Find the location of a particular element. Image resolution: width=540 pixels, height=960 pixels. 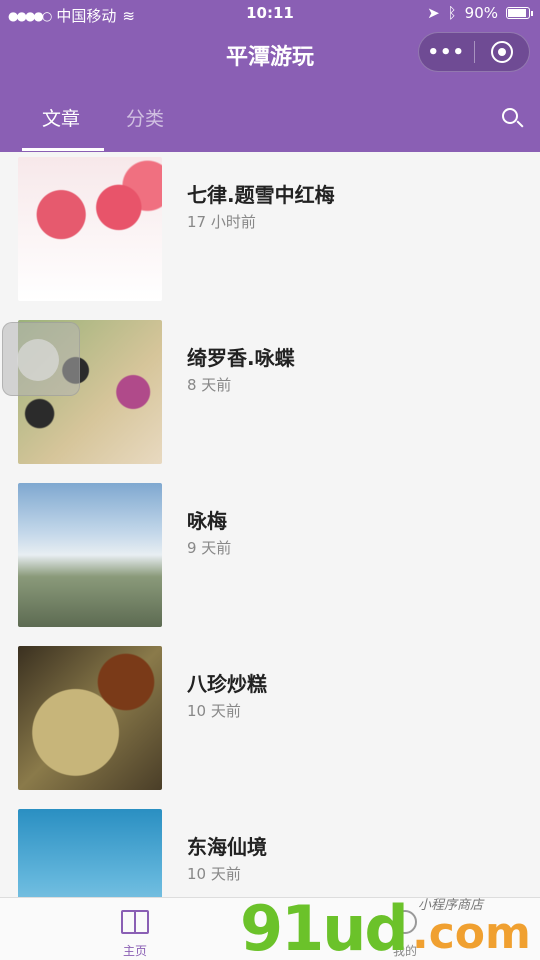

nav-mine: 我的 is located at coordinates (405, 929).